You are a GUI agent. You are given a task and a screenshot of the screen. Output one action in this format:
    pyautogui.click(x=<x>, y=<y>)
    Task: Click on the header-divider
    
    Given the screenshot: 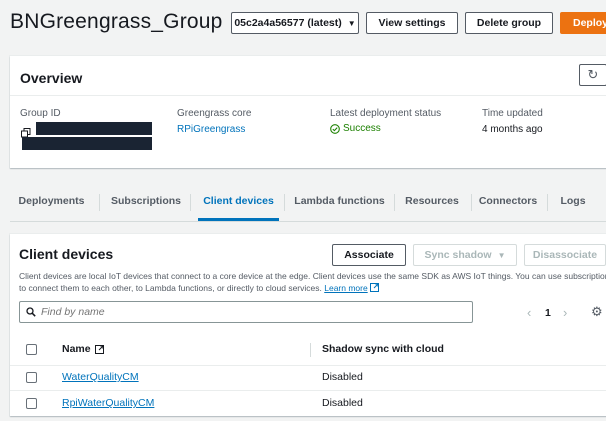 What is the action you would take?
    pyautogui.click(x=308, y=365)
    